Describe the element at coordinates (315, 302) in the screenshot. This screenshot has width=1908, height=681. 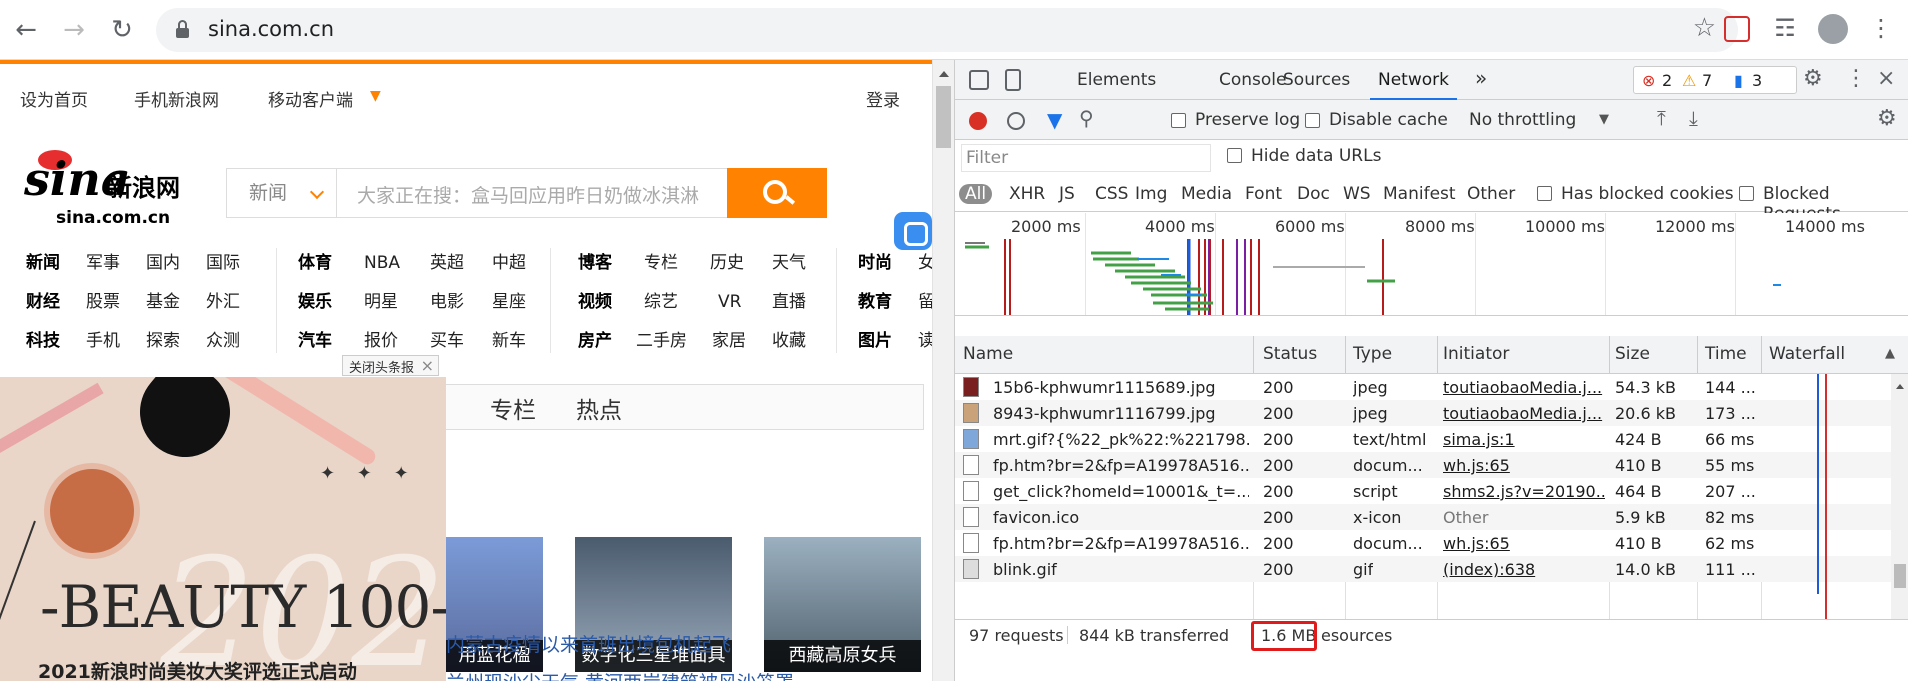
I see `cat-link: 娱乐` at that location.